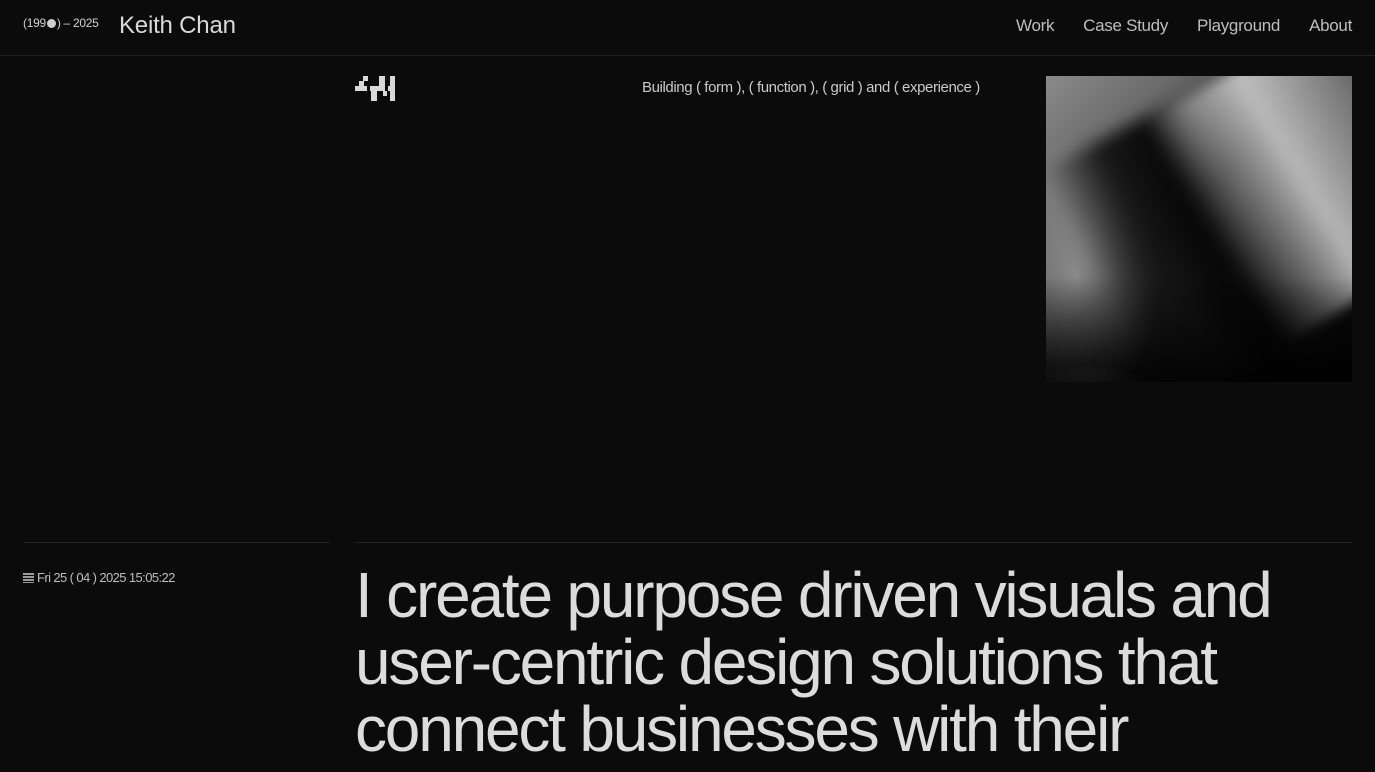 The width and height of the screenshot is (1375, 772). Describe the element at coordinates (1330, 26) in the screenshot. I see `nav-about: About` at that location.